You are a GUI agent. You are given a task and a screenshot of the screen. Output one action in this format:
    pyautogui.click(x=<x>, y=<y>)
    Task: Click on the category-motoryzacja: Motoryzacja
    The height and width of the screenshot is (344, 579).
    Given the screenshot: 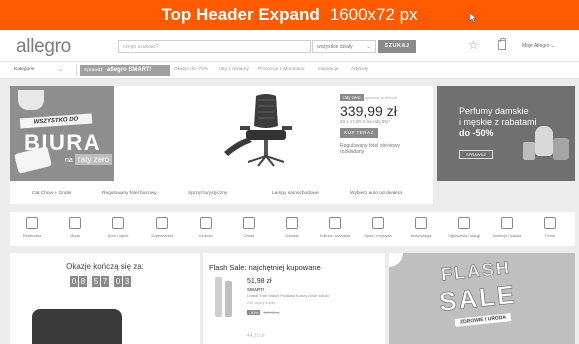 What is the action you would take?
    pyautogui.click(x=421, y=229)
    